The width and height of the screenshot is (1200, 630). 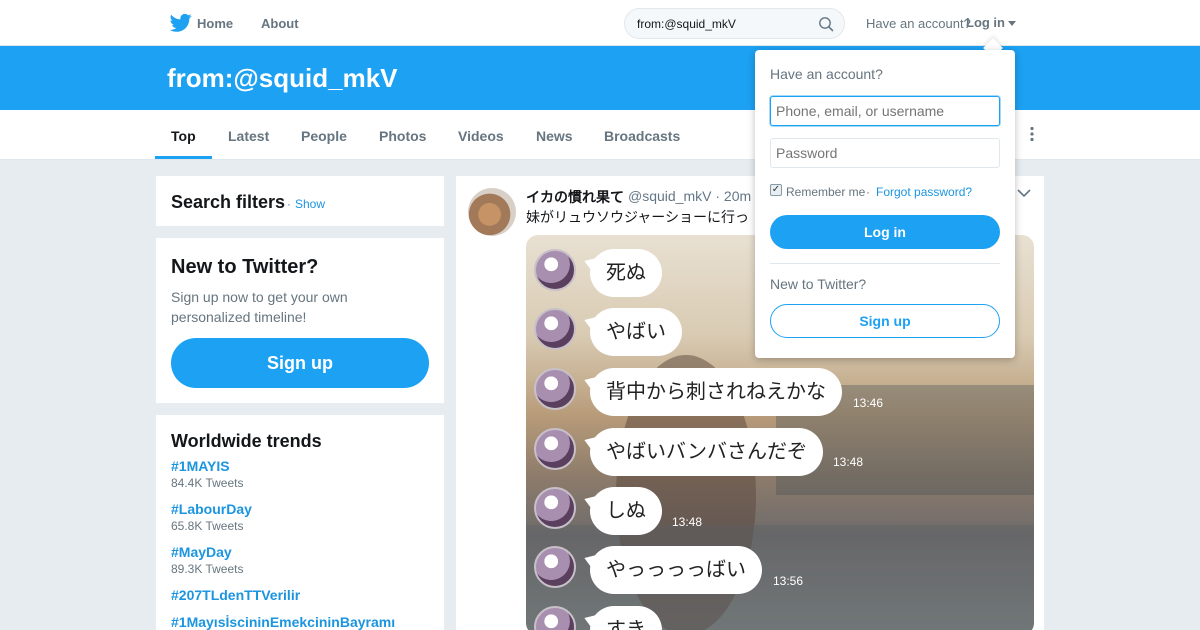 I want to click on search-input: from:@squid_mkV, so click(x=734, y=23).